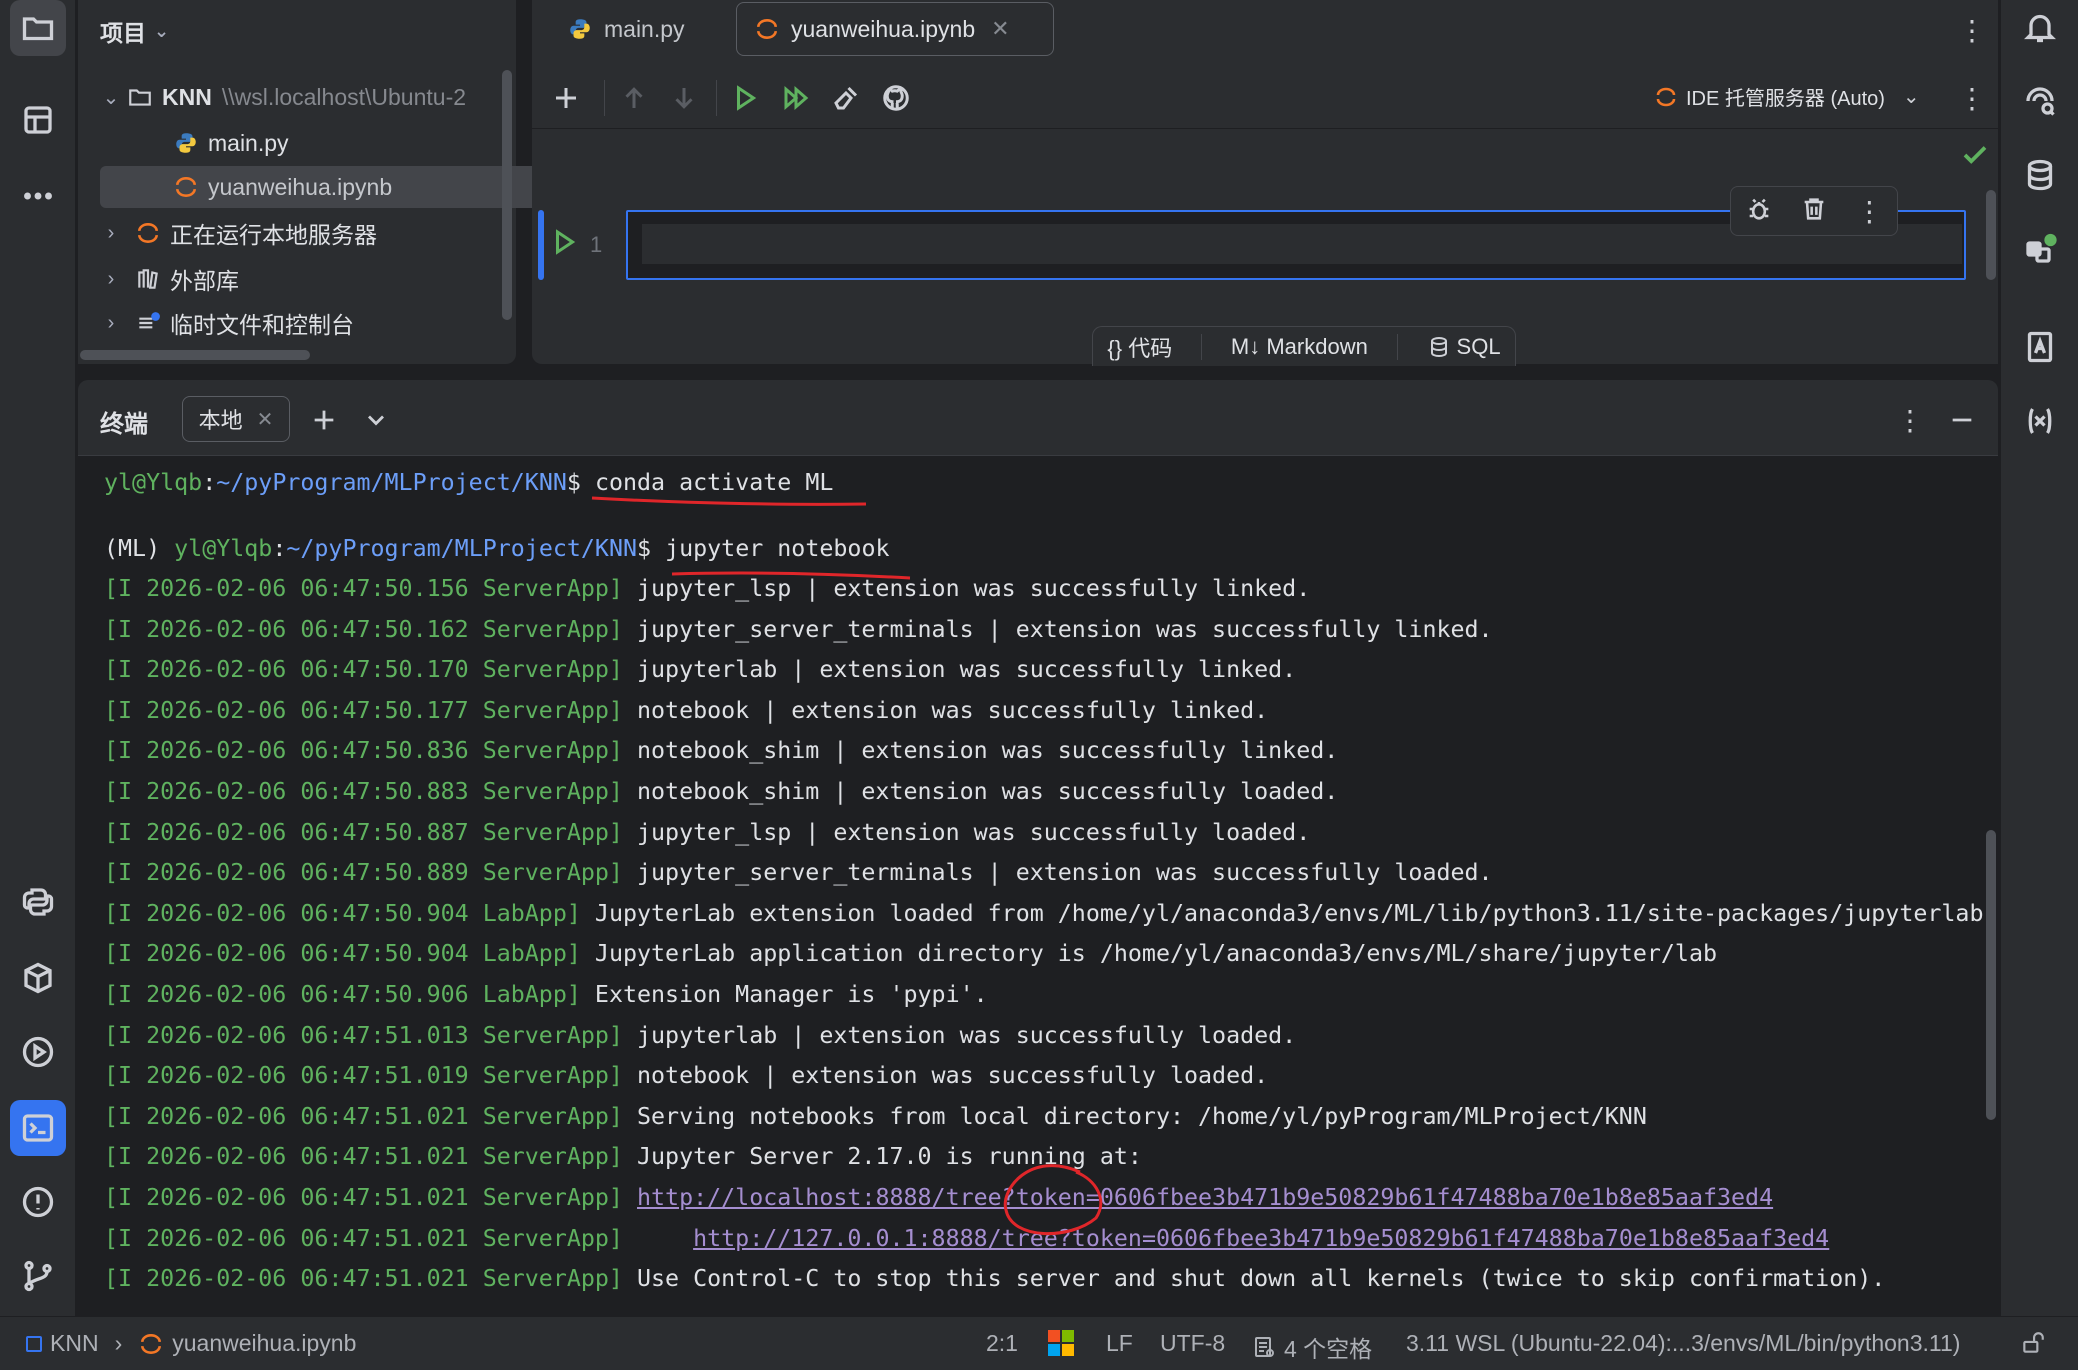  Describe the element at coordinates (507, 195) in the screenshot. I see `project-vertical-scrollbar` at that location.